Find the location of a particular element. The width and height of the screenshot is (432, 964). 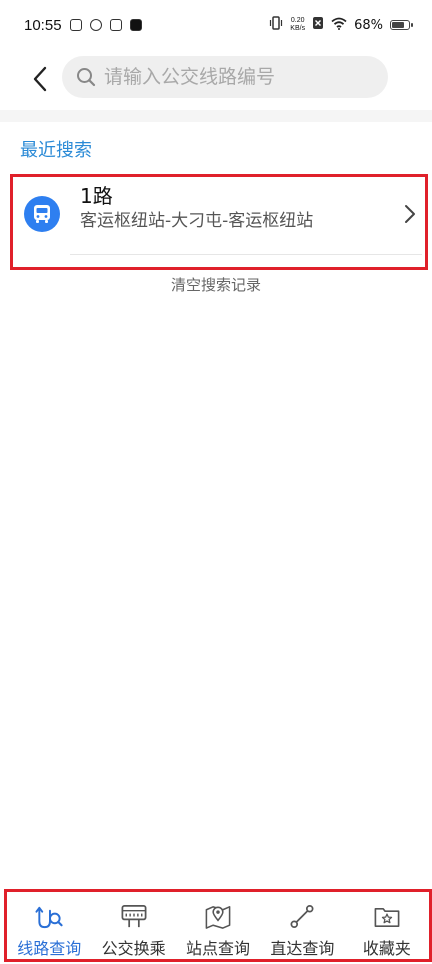

recent-route-item: 1路 客运枢纽站-大刁屯-客运枢纽站 is located at coordinates (219, 222).